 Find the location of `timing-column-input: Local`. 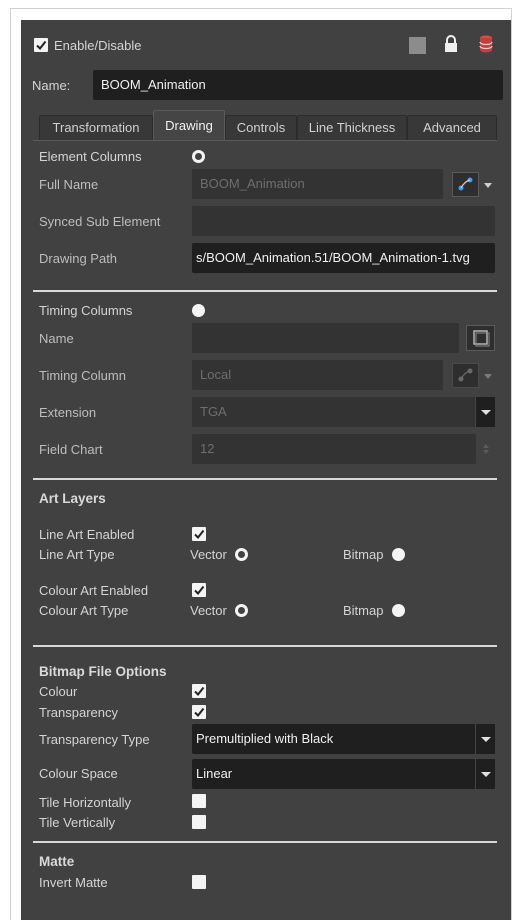

timing-column-input: Local is located at coordinates (317, 375).